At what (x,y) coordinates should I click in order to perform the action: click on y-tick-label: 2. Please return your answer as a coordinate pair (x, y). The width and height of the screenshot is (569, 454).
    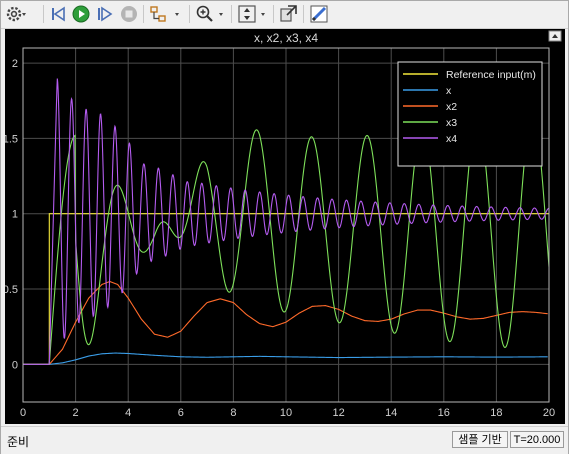
    Looking at the image, I should click on (15, 64).